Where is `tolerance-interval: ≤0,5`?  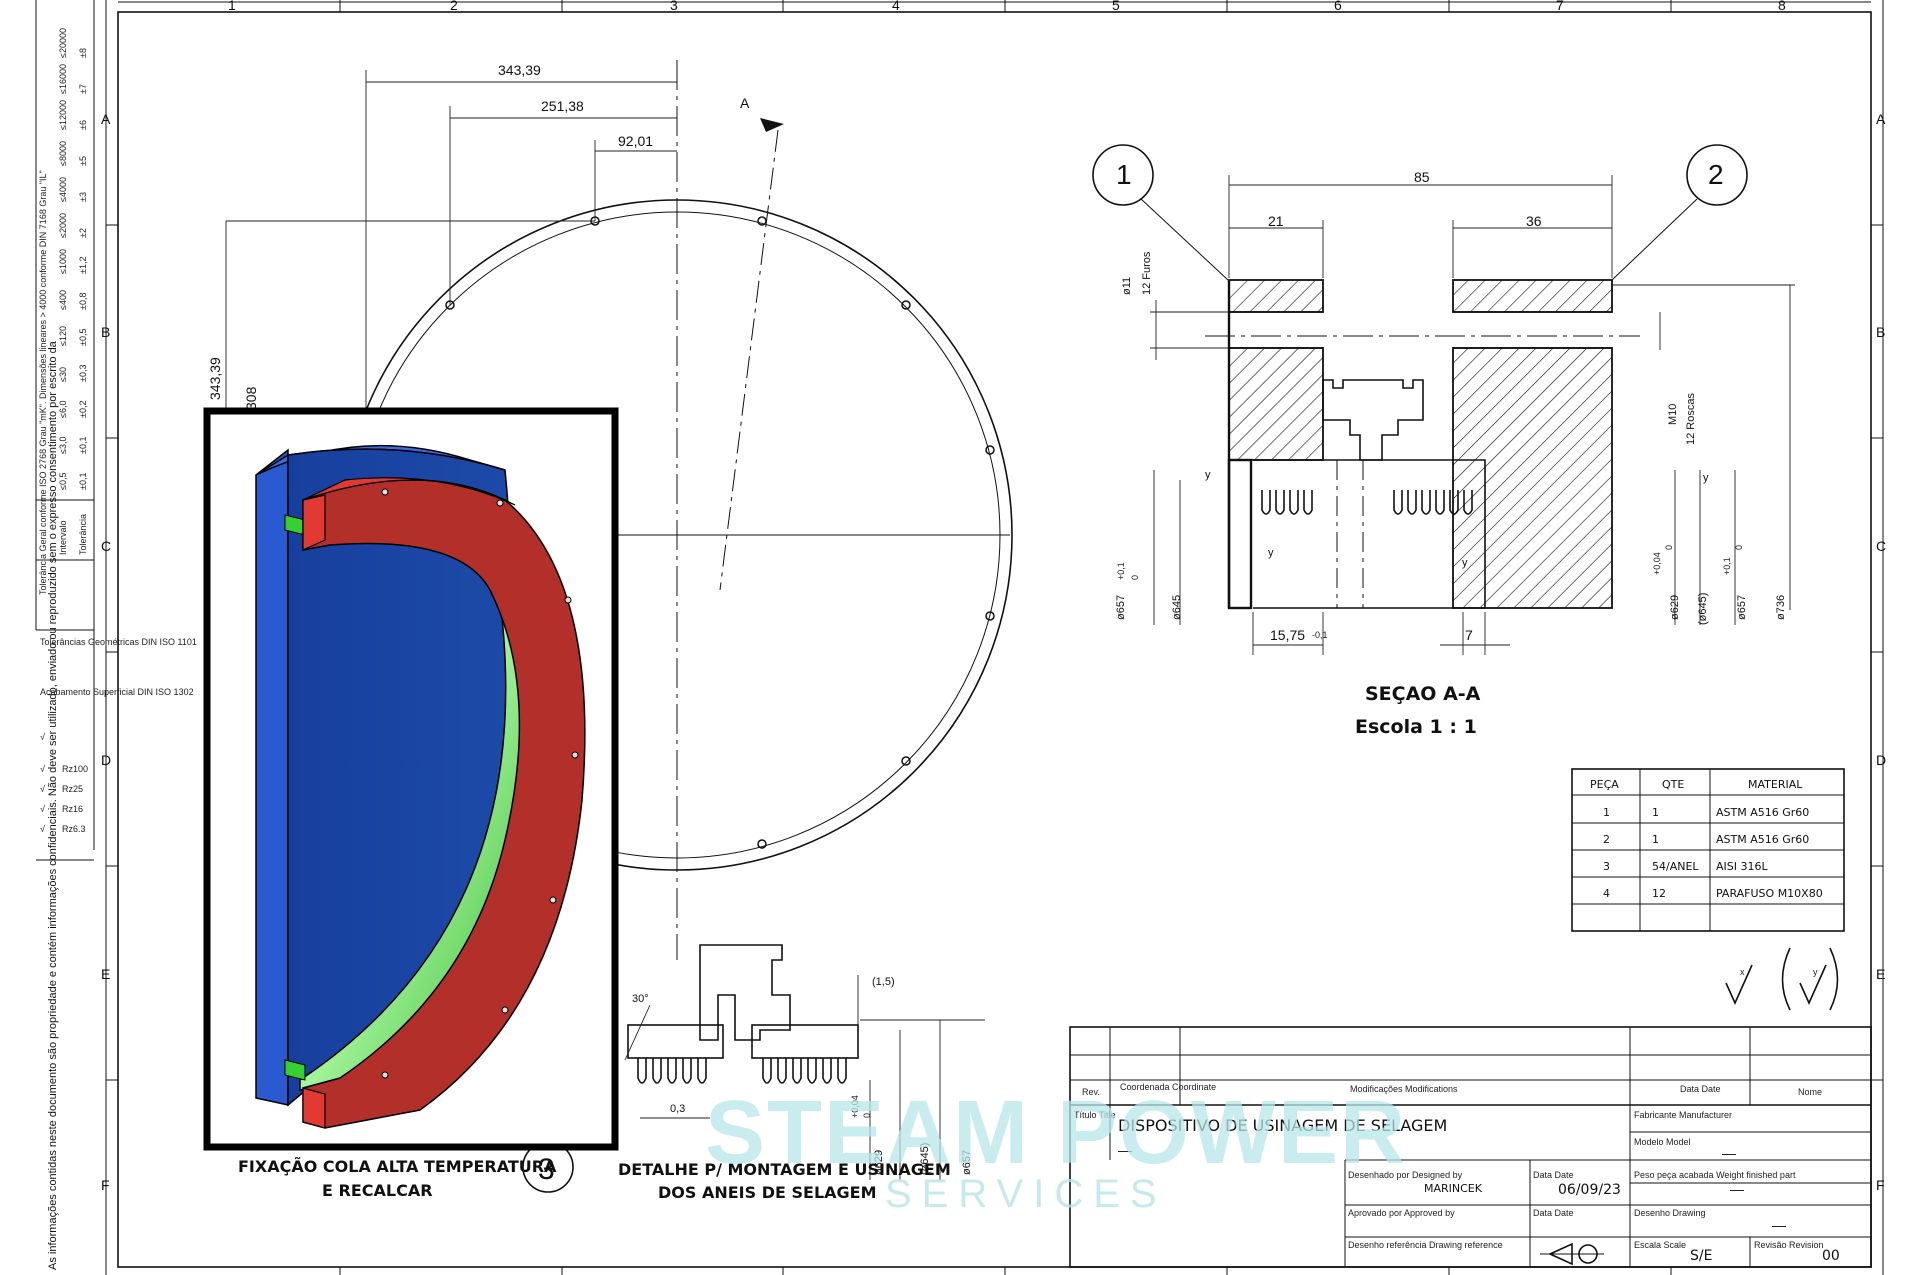 tolerance-interval: ≤0,5 is located at coordinates (63, 481).